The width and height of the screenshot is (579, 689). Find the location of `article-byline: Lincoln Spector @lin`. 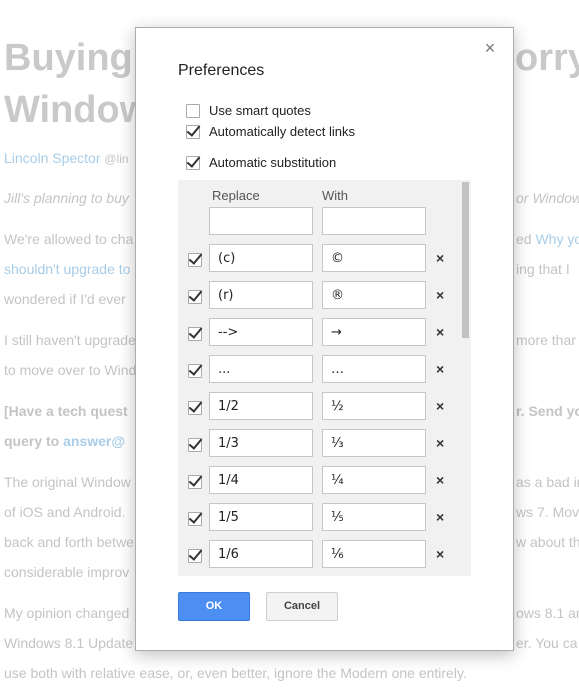

article-byline: Lincoln Spector @lin is located at coordinates (66, 158).